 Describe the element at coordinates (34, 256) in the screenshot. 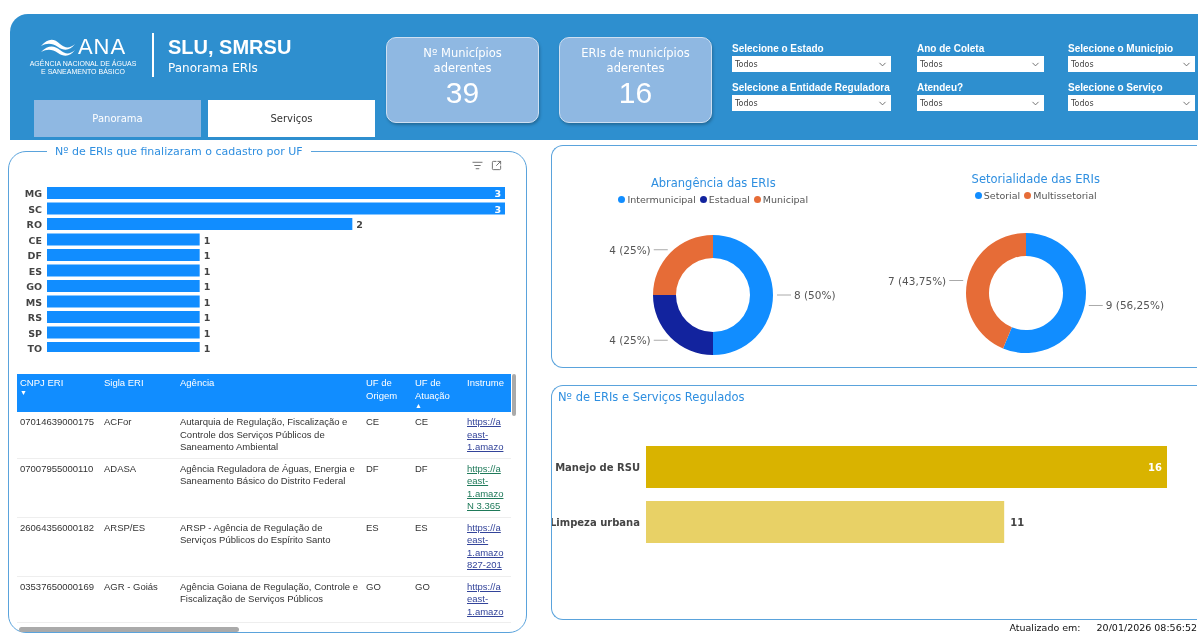

I see `category-label: DF` at that location.